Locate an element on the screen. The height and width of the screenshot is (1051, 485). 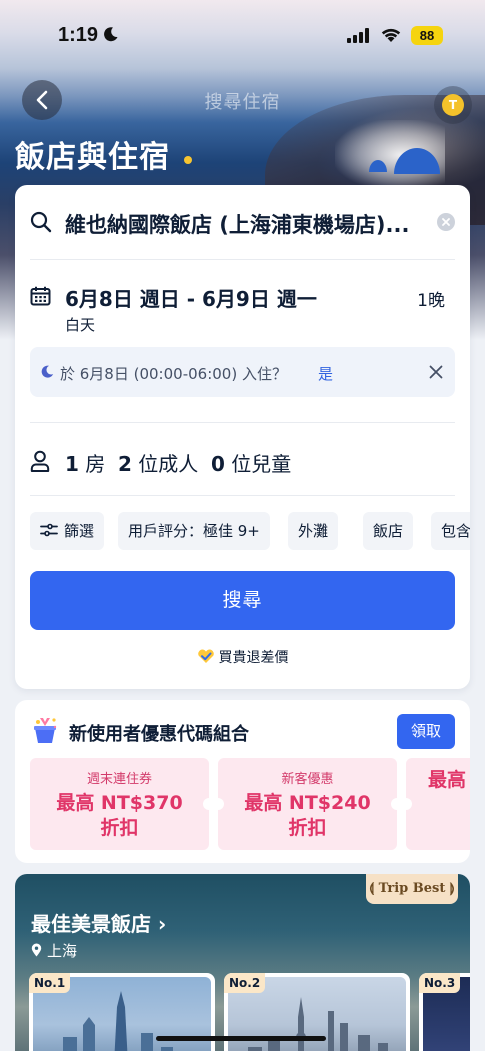
scenic-location: 上海 is located at coordinates (54, 950).